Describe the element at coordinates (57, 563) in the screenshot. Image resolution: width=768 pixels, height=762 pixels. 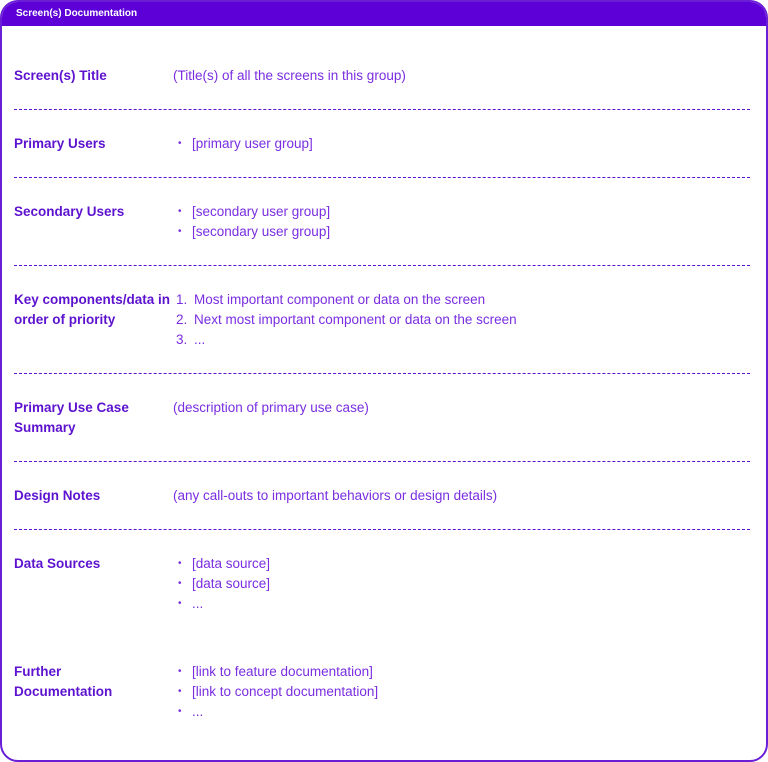
I see `section-label: Data Sources` at that location.